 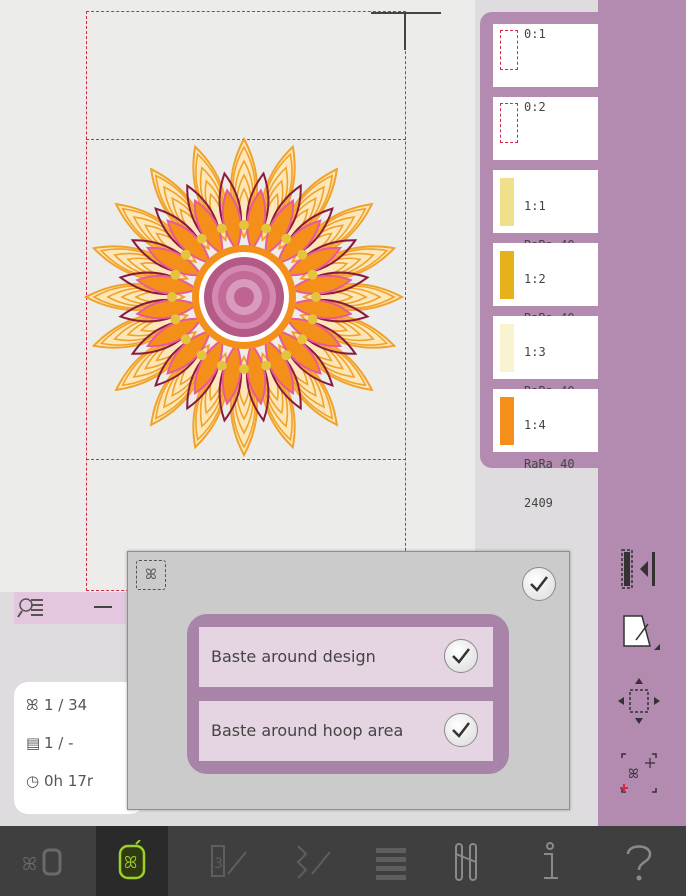 I want to click on help-icon, so click(x=640, y=861).